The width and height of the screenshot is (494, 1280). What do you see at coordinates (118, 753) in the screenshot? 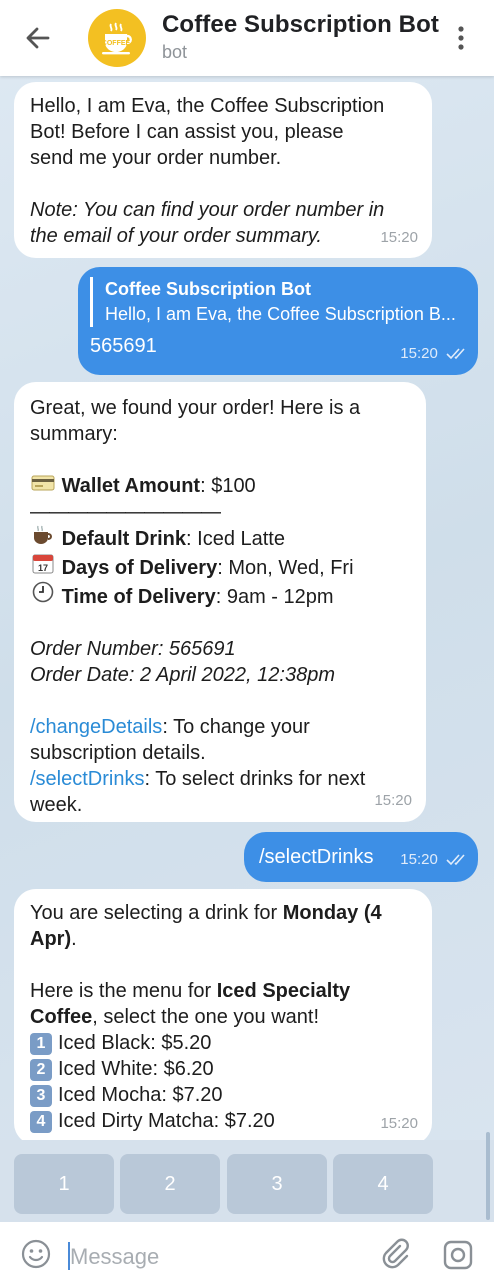
I see `command-description: subscription details.` at bounding box center [118, 753].